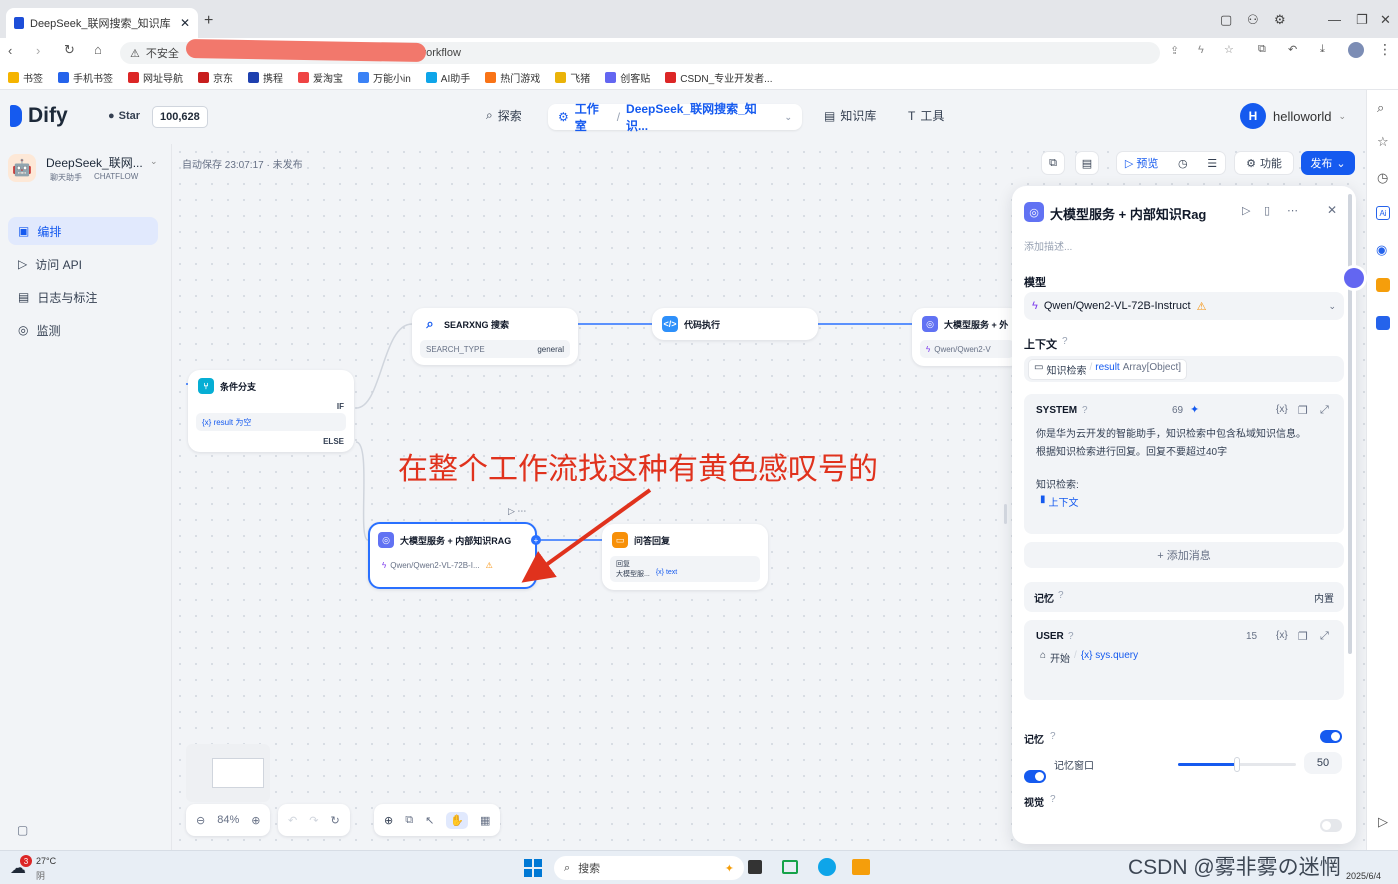 The image size is (1398, 884). What do you see at coordinates (26, 861) in the screenshot?
I see `weather-badge: 3` at bounding box center [26, 861].